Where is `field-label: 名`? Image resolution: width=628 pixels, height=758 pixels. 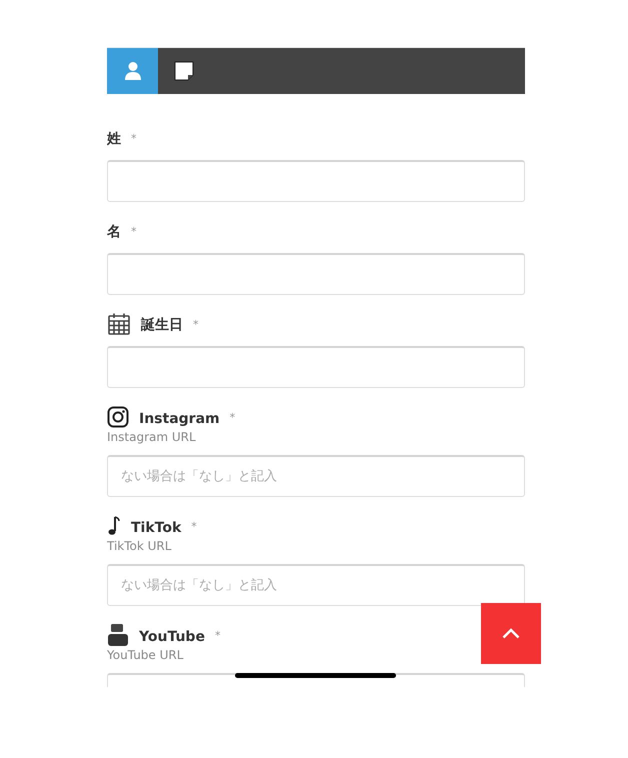 field-label: 名 is located at coordinates (114, 232).